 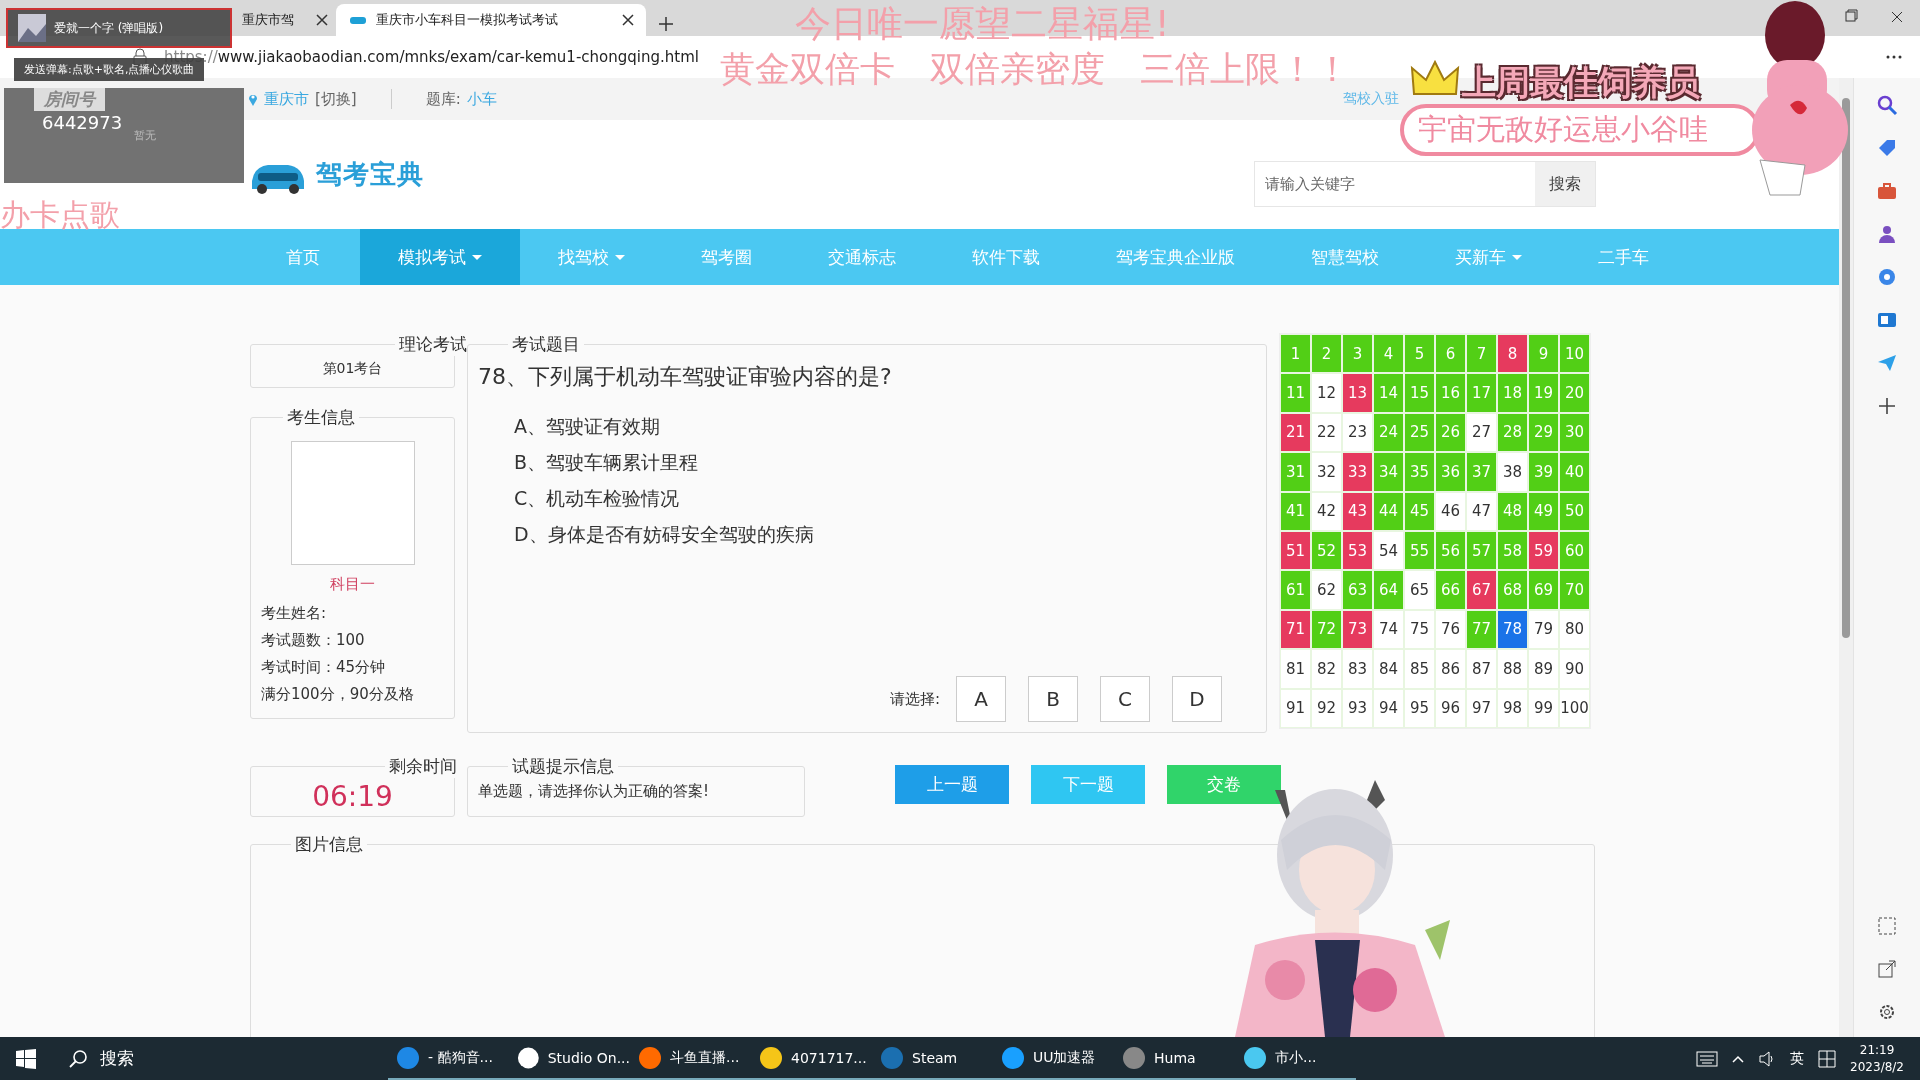 What do you see at coordinates (440, 257) in the screenshot?
I see `nav-item: 模拟考试` at bounding box center [440, 257].